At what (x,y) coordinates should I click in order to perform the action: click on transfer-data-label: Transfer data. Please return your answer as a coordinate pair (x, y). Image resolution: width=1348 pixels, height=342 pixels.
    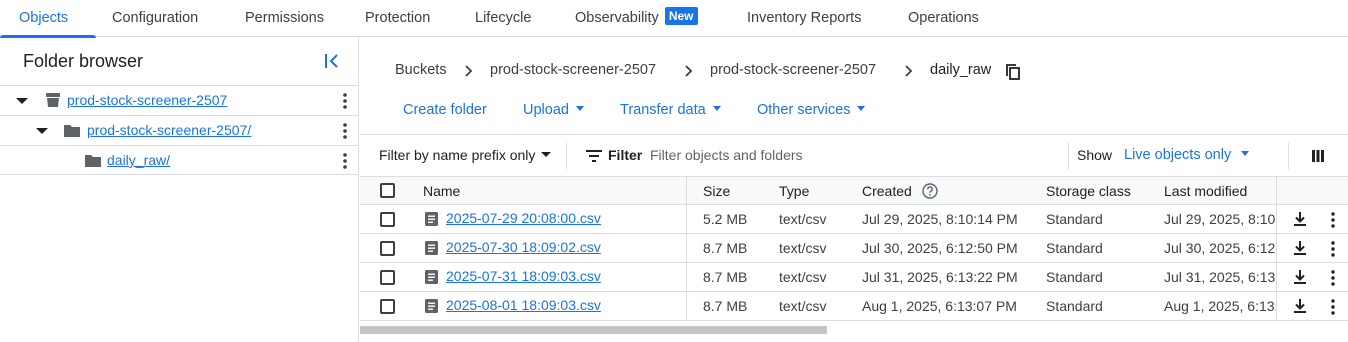
    Looking at the image, I should click on (663, 110).